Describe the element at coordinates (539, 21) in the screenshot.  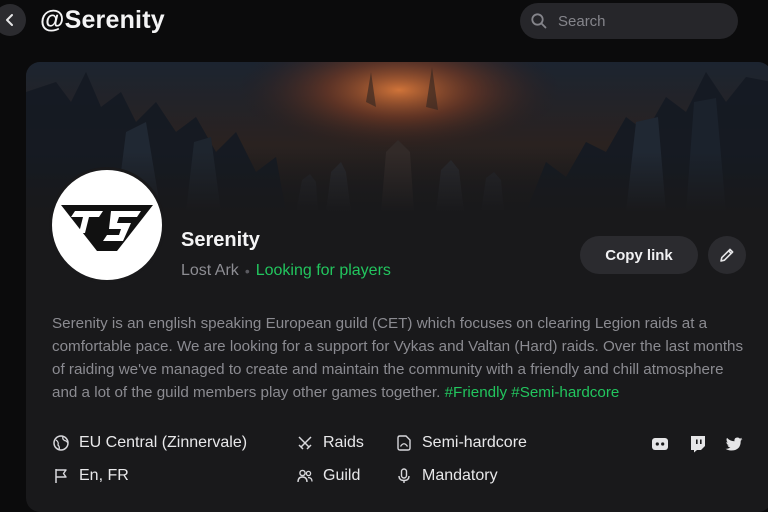
I see `search-icon` at that location.